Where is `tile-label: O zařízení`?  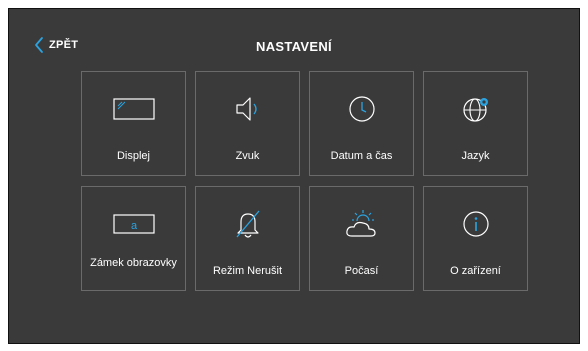 tile-label: O zařízení is located at coordinates (475, 271).